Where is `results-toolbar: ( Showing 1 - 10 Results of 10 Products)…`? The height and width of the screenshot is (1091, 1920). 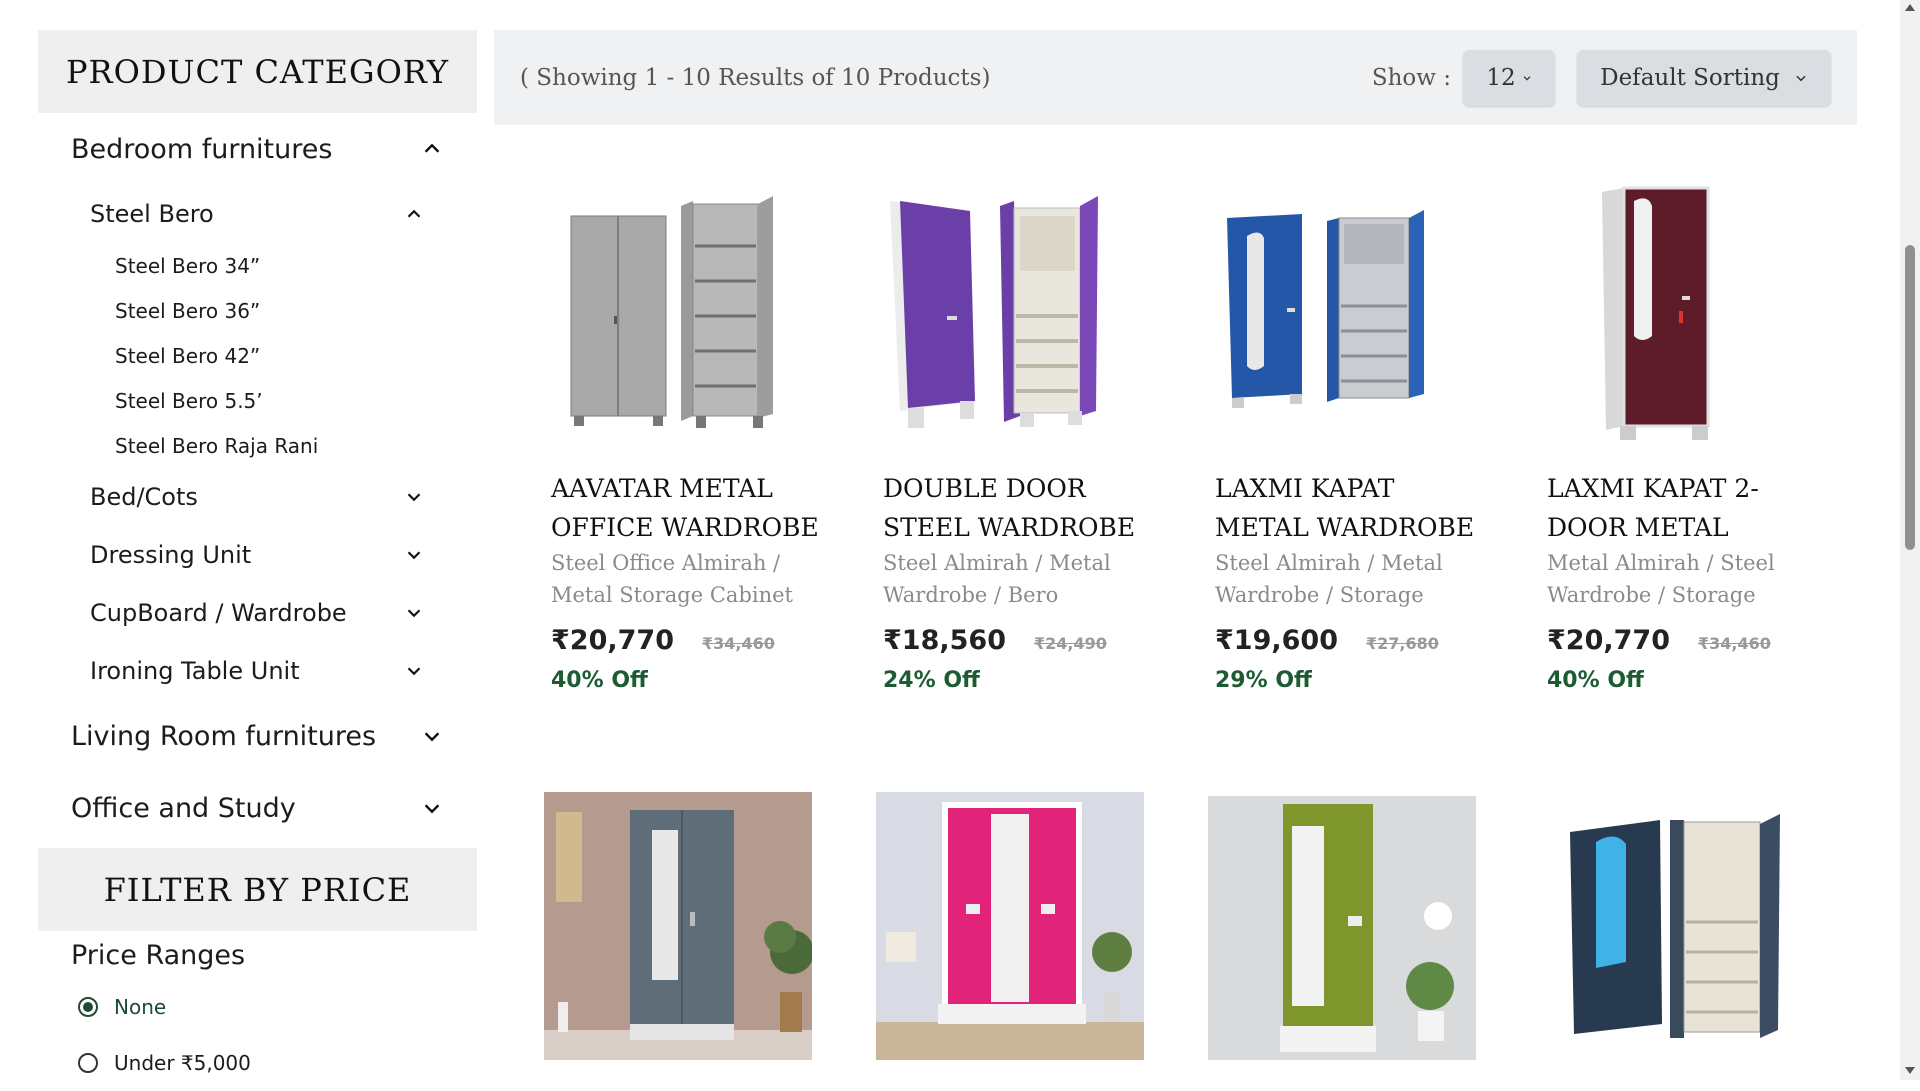 results-toolbar: ( Showing 1 - 10 Results of 10 Products)… is located at coordinates (1175, 77).